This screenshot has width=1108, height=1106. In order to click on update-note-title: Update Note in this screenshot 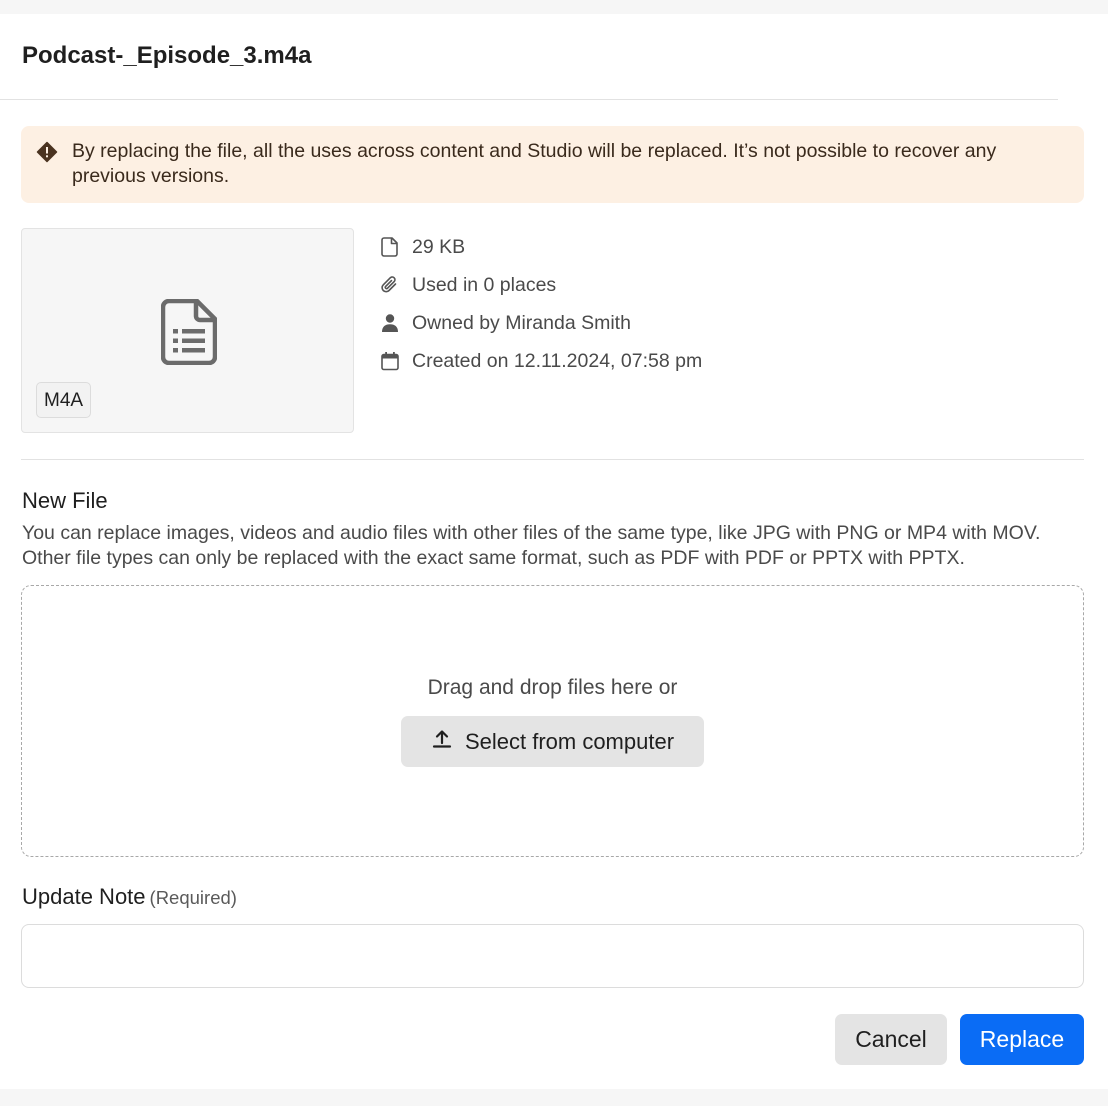, I will do `click(84, 896)`.